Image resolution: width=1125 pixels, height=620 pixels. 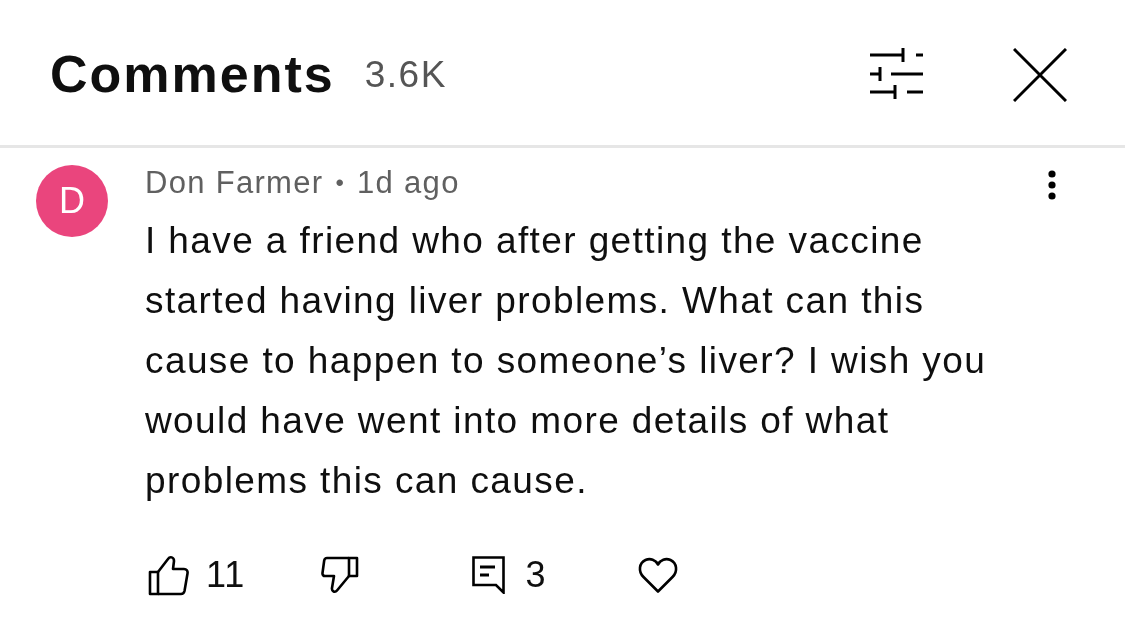 I want to click on heart-button, so click(x=658, y=575).